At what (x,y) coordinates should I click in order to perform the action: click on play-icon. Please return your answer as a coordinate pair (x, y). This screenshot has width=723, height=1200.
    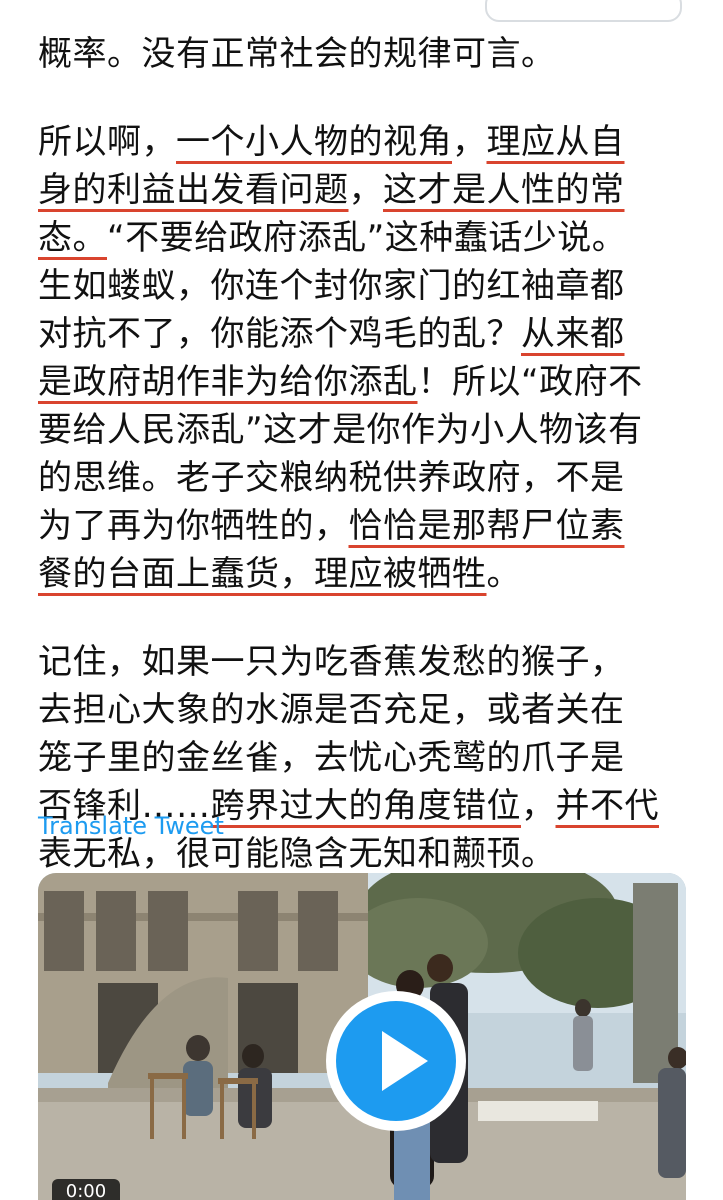
    Looking at the image, I should click on (405, 1061).